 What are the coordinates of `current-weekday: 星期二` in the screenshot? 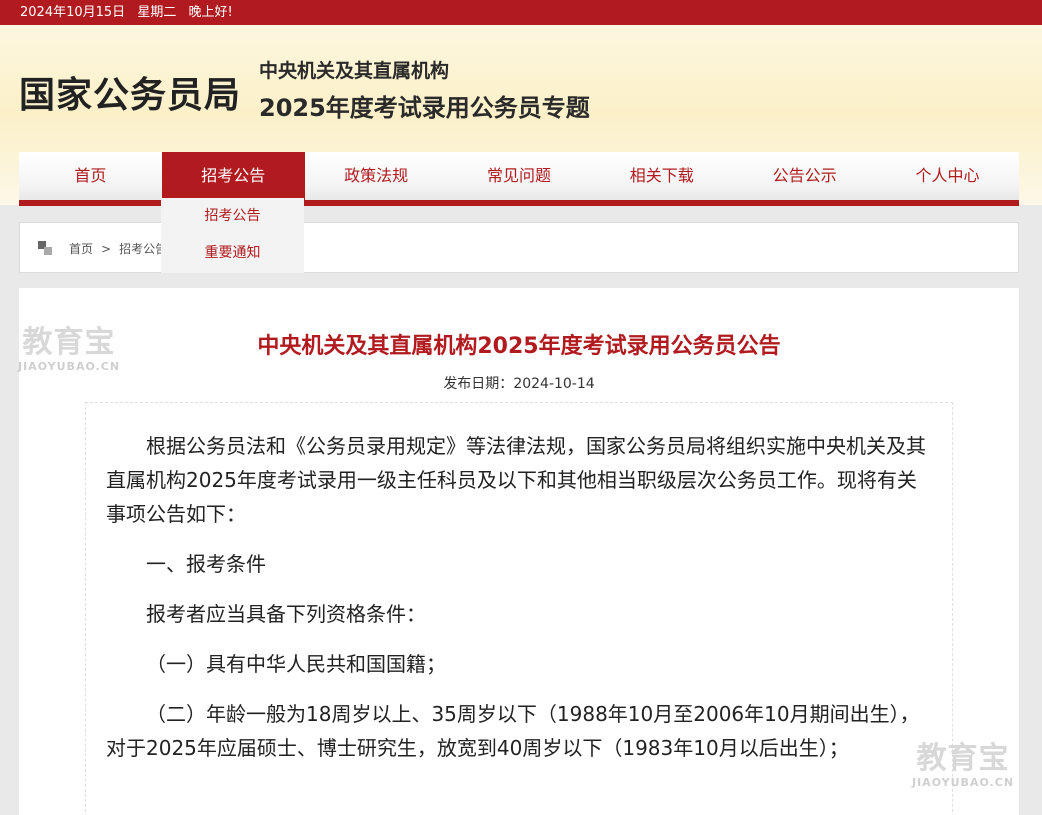 It's located at (157, 12).